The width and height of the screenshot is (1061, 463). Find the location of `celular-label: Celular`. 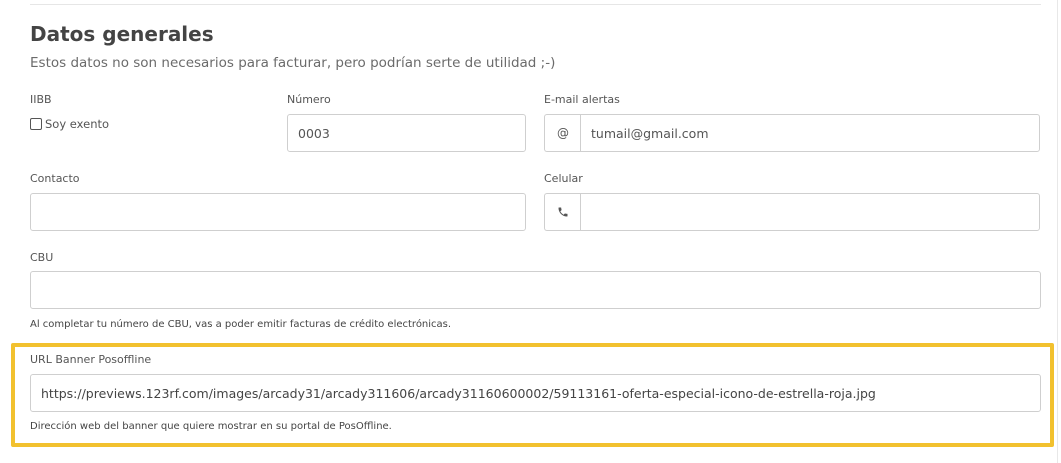

celular-label: Celular is located at coordinates (563, 178).